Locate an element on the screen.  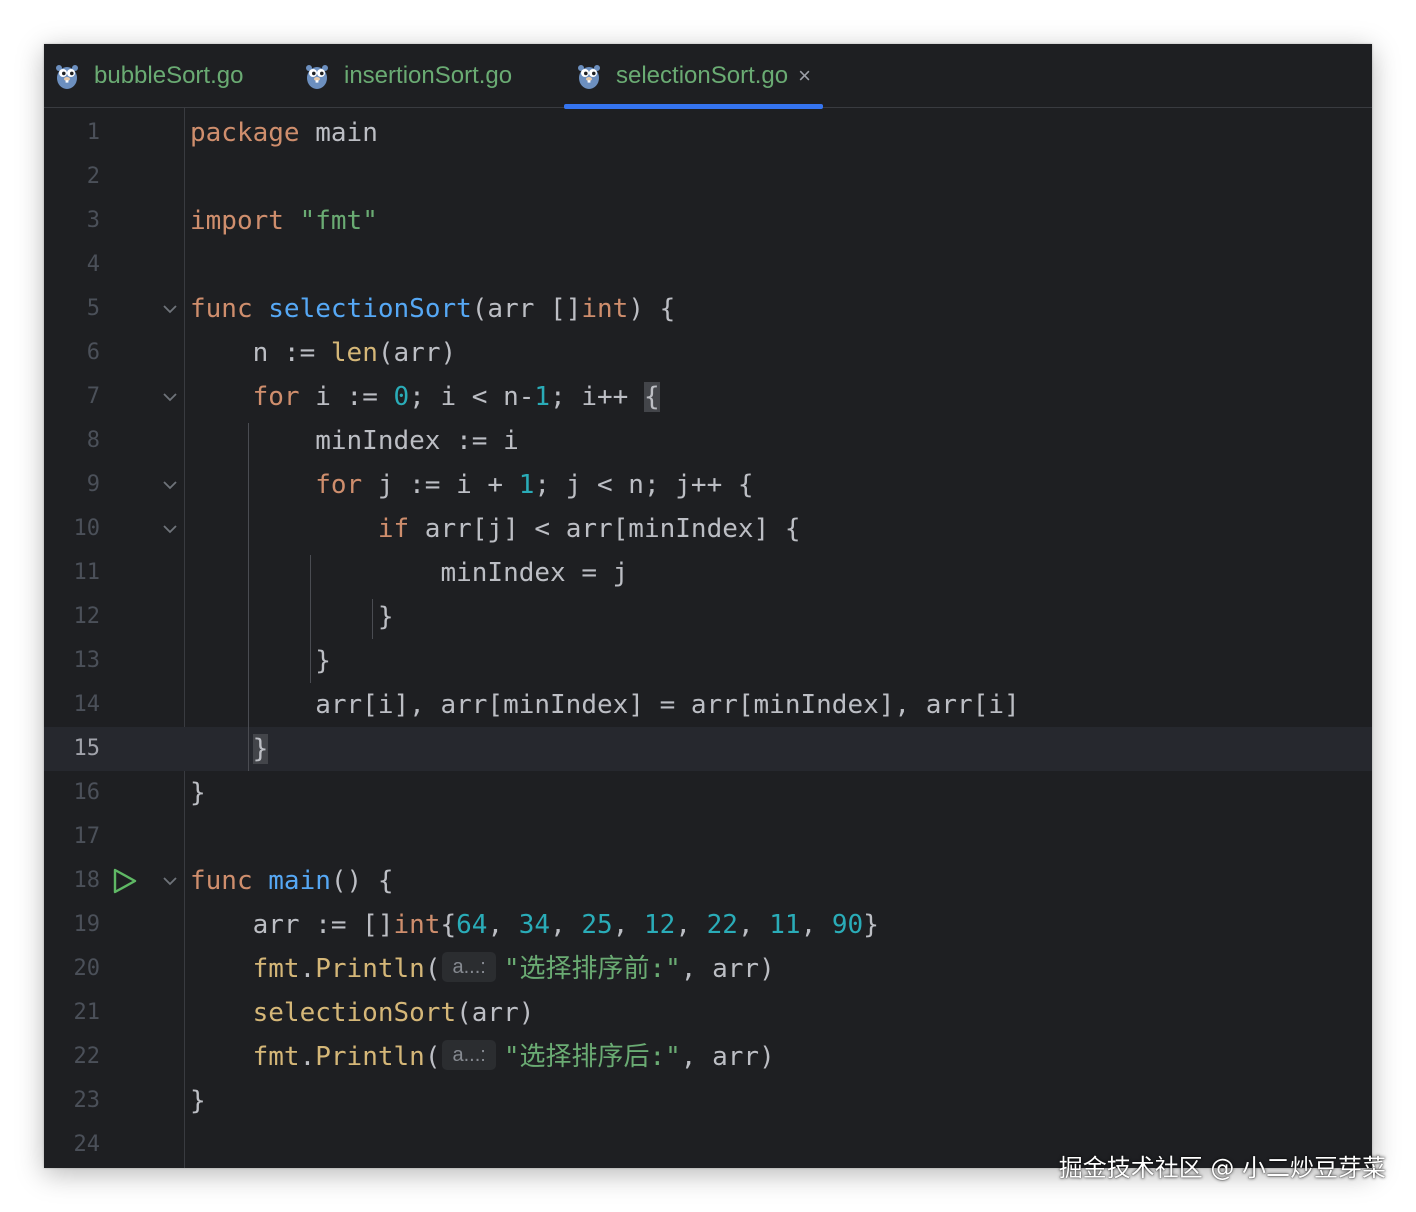
code-token: minIndex = j is located at coordinates (409, 573).